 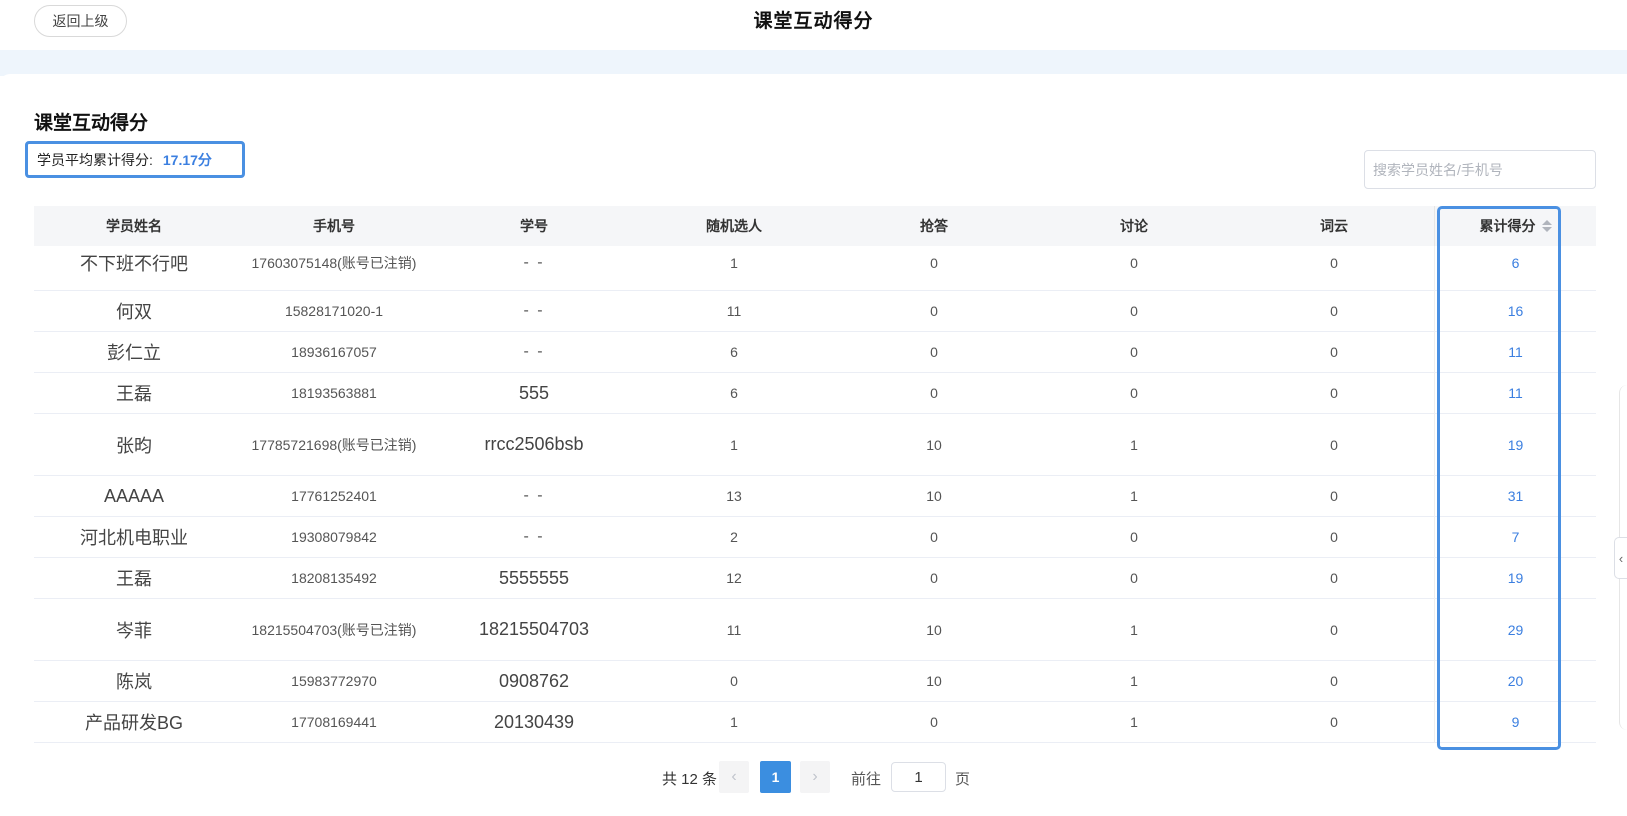 I want to click on cell-total: 20, so click(x=1515, y=681).